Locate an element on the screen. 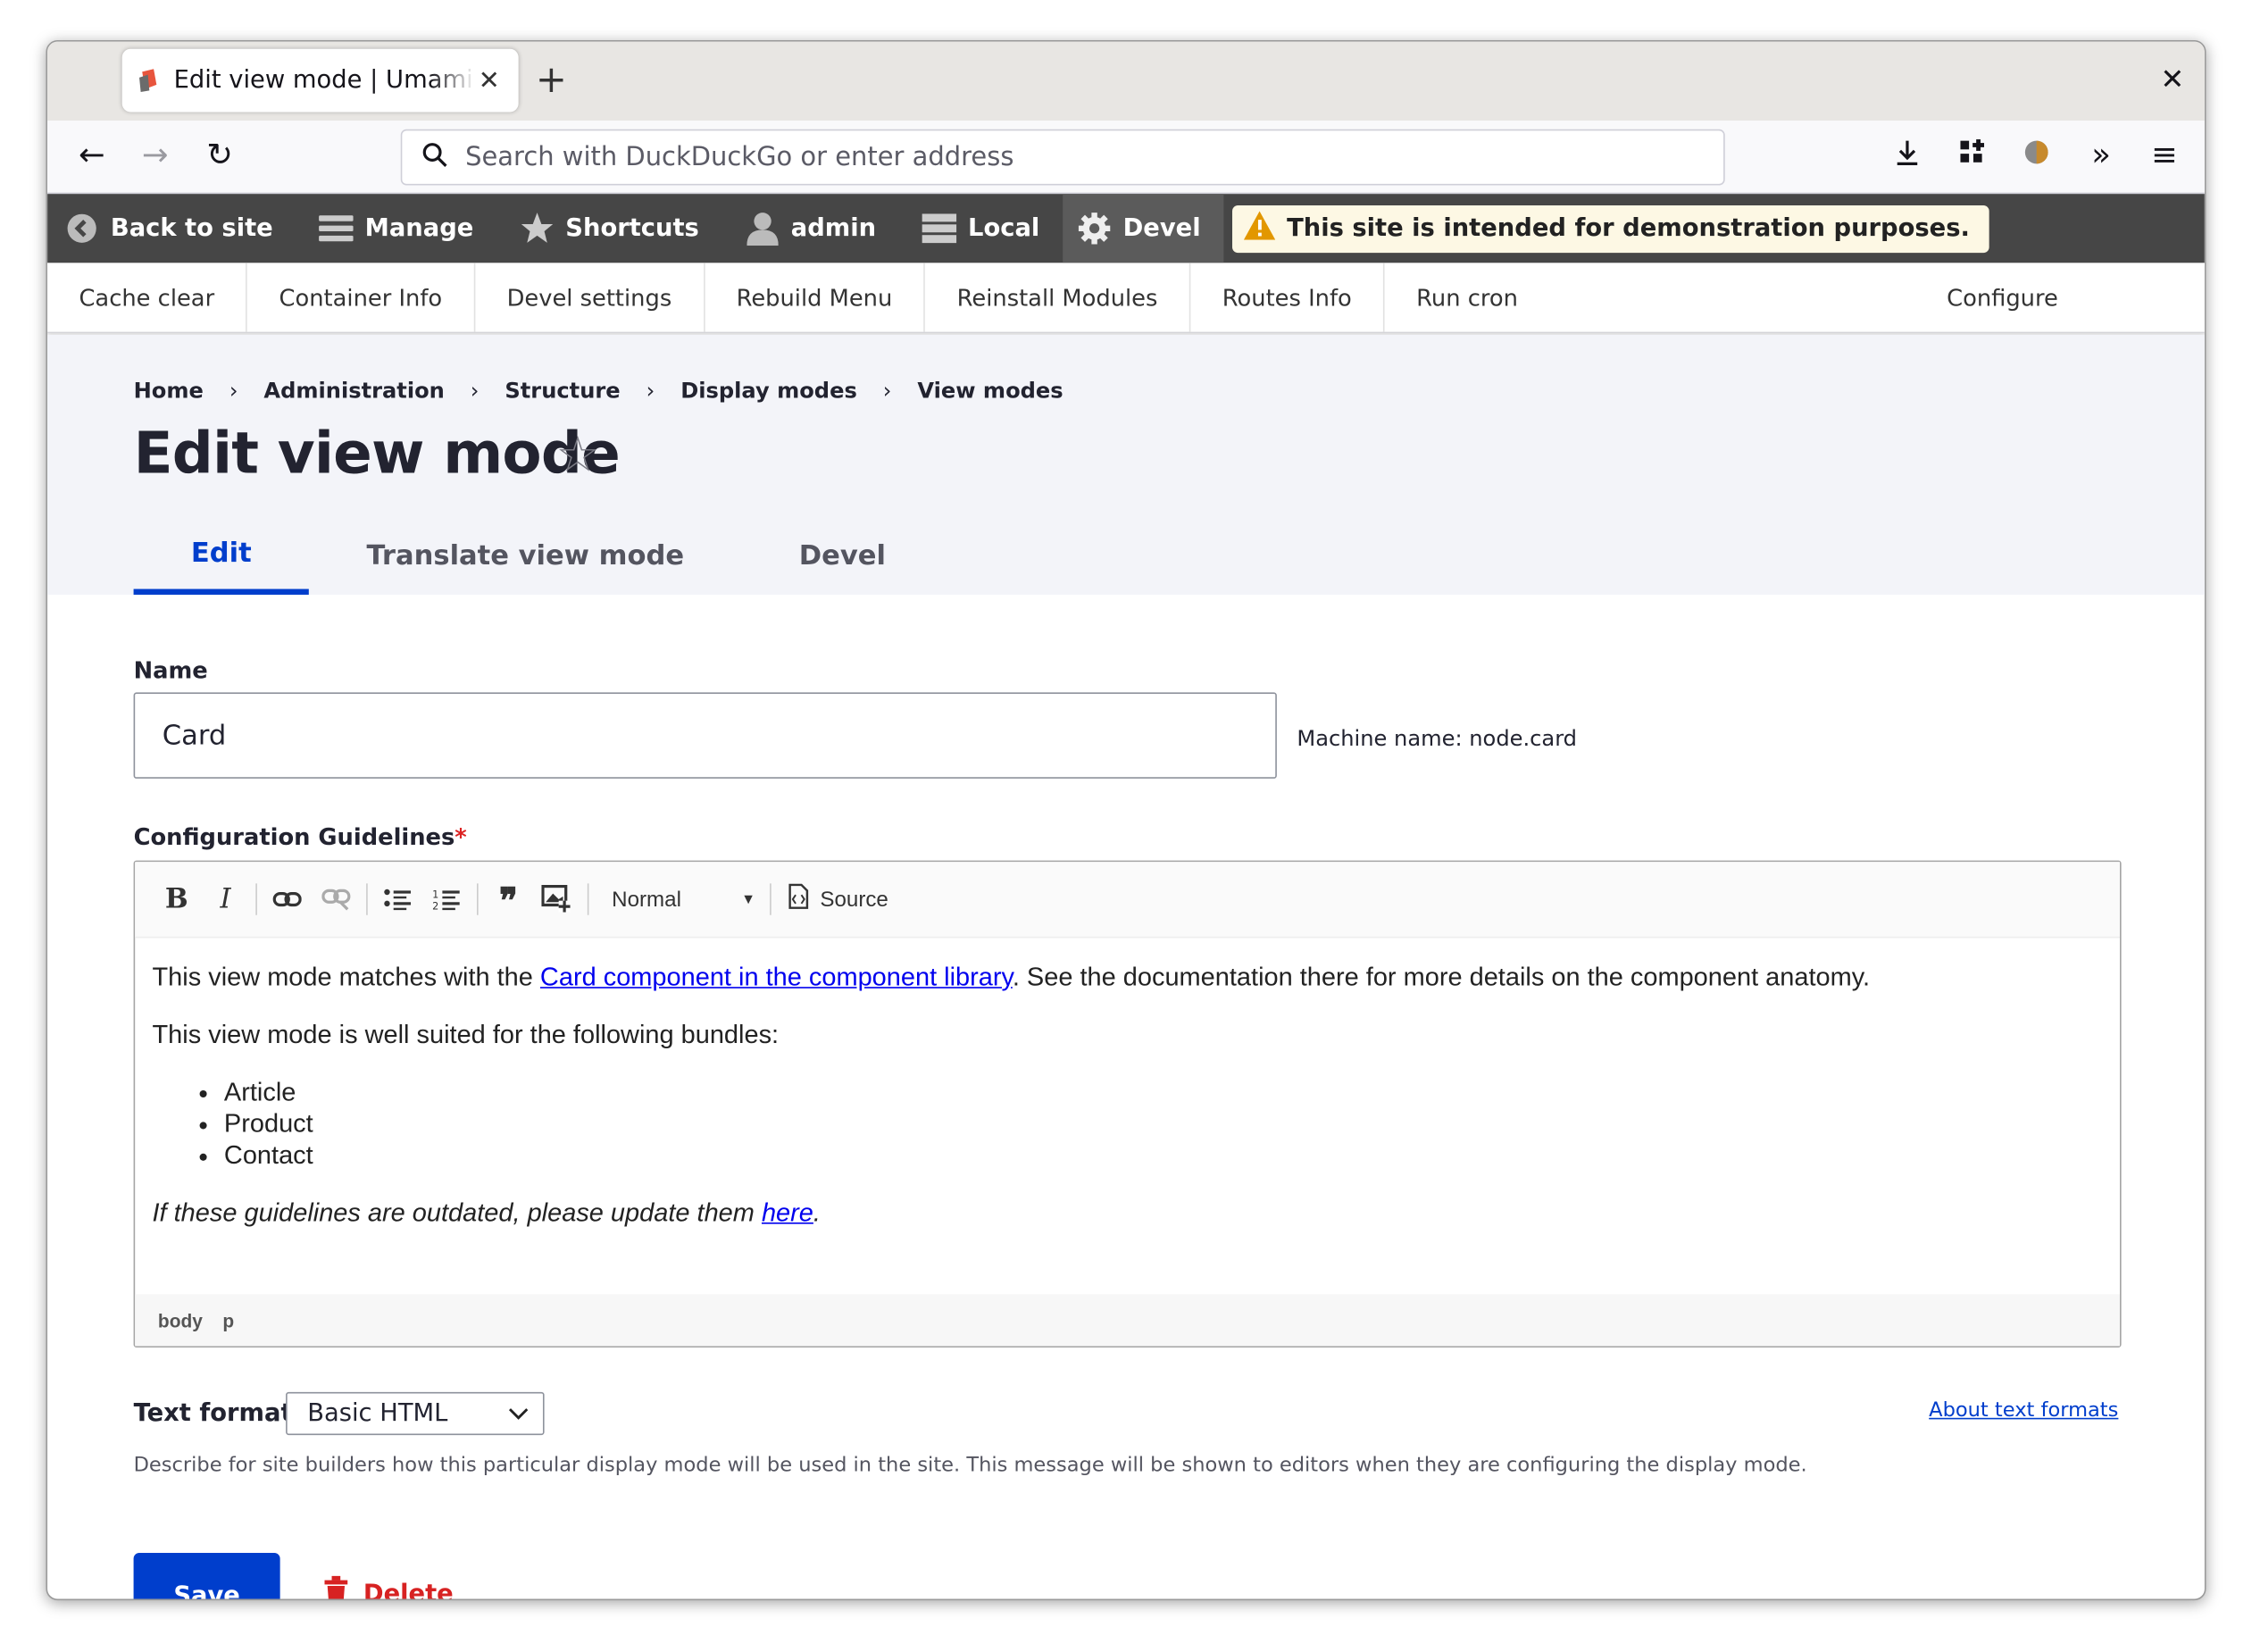 Image resolution: width=2252 pixels, height=1652 pixels. overflow-chevrons-icon: » is located at coordinates (2101, 156).